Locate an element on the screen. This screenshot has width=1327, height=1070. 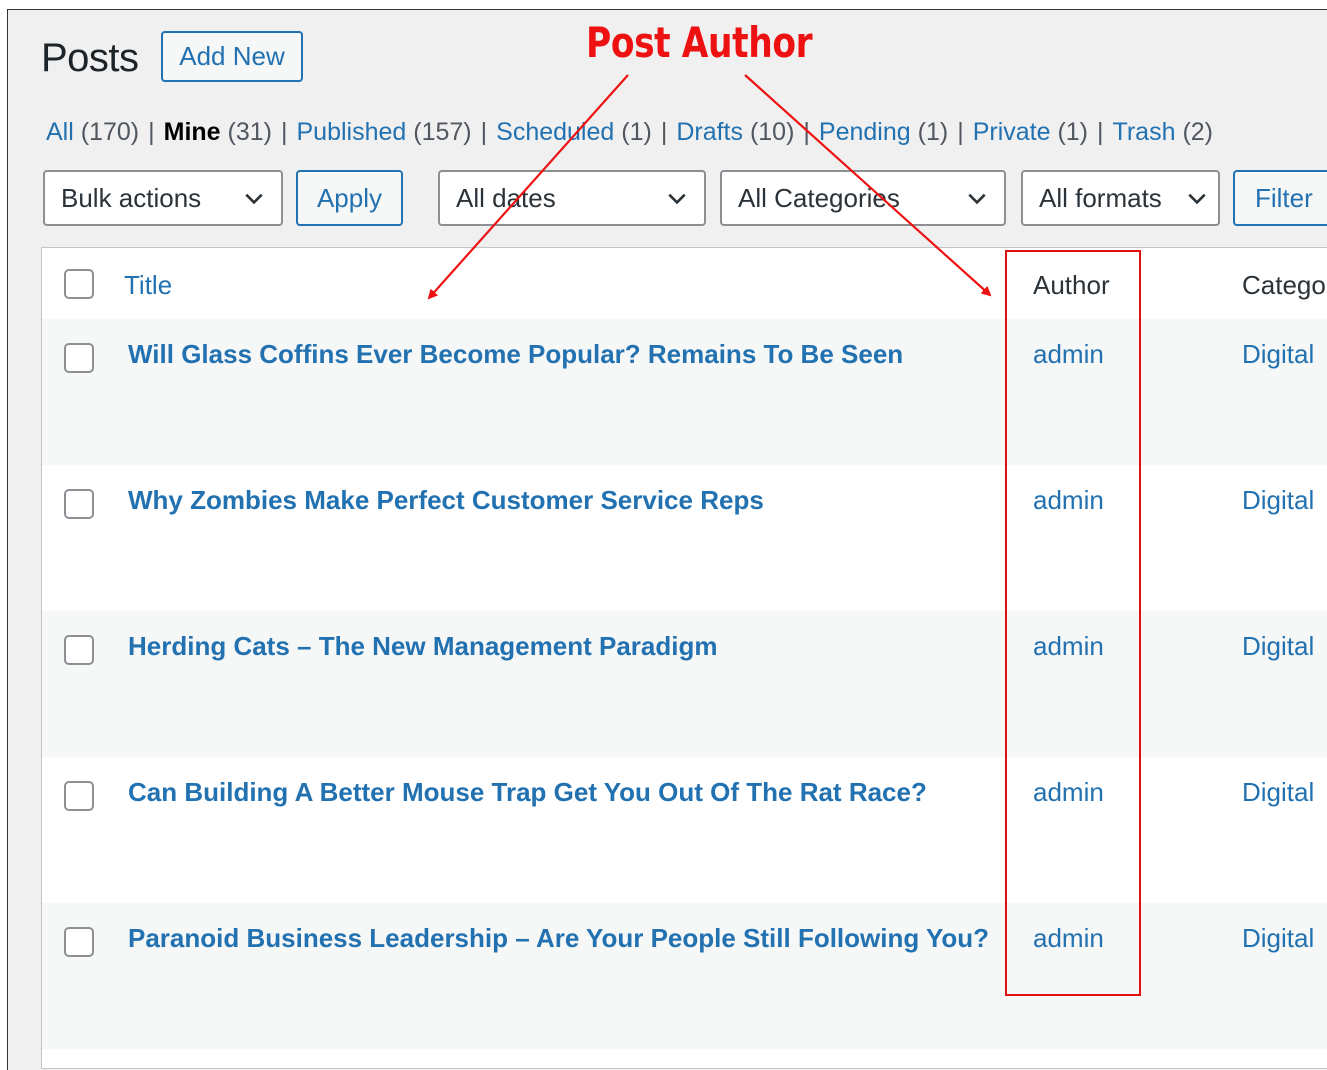
formats-select: All formats is located at coordinates (1120, 198).